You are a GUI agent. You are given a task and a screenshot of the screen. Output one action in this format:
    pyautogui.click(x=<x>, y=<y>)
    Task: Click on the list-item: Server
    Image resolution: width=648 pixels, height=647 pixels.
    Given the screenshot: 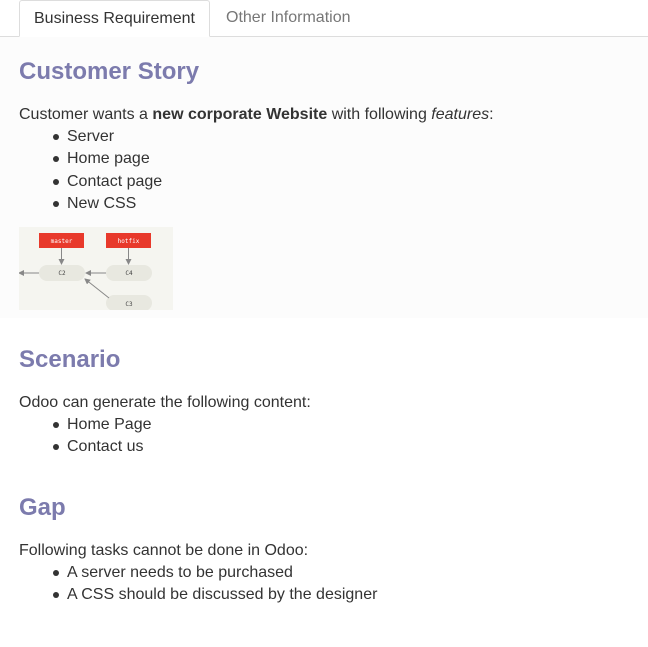 What is the action you would take?
    pyautogui.click(x=106, y=137)
    